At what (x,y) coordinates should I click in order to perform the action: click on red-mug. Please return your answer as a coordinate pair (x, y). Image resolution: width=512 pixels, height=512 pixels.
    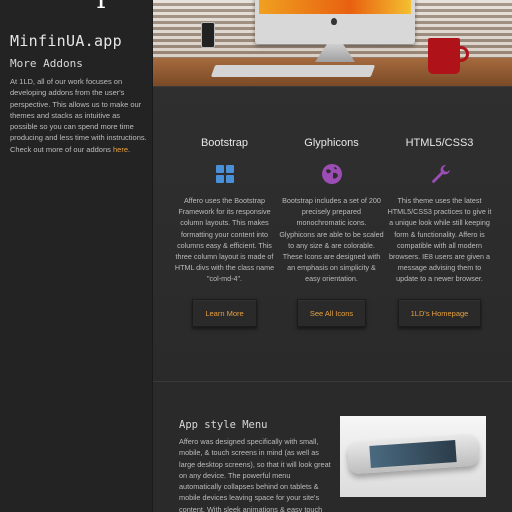
    Looking at the image, I should click on (444, 56).